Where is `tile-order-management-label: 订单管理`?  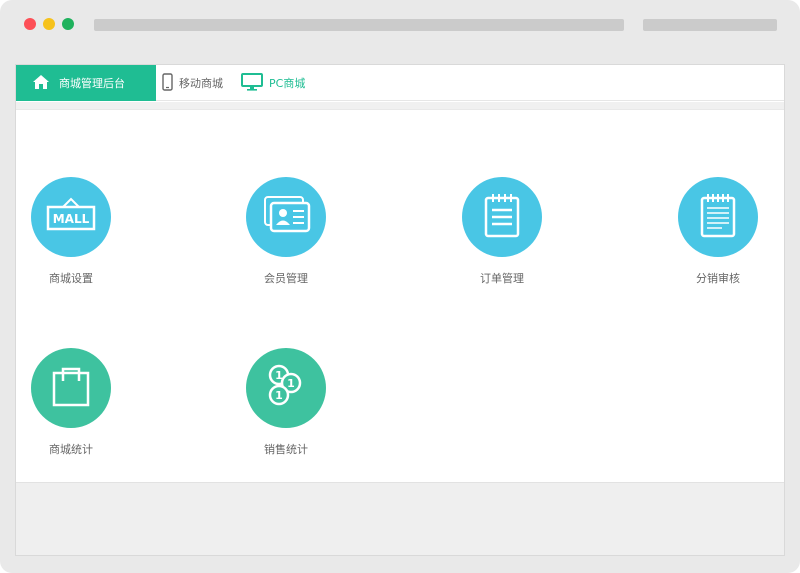 tile-order-management-label: 订单管理 is located at coordinates (502, 278).